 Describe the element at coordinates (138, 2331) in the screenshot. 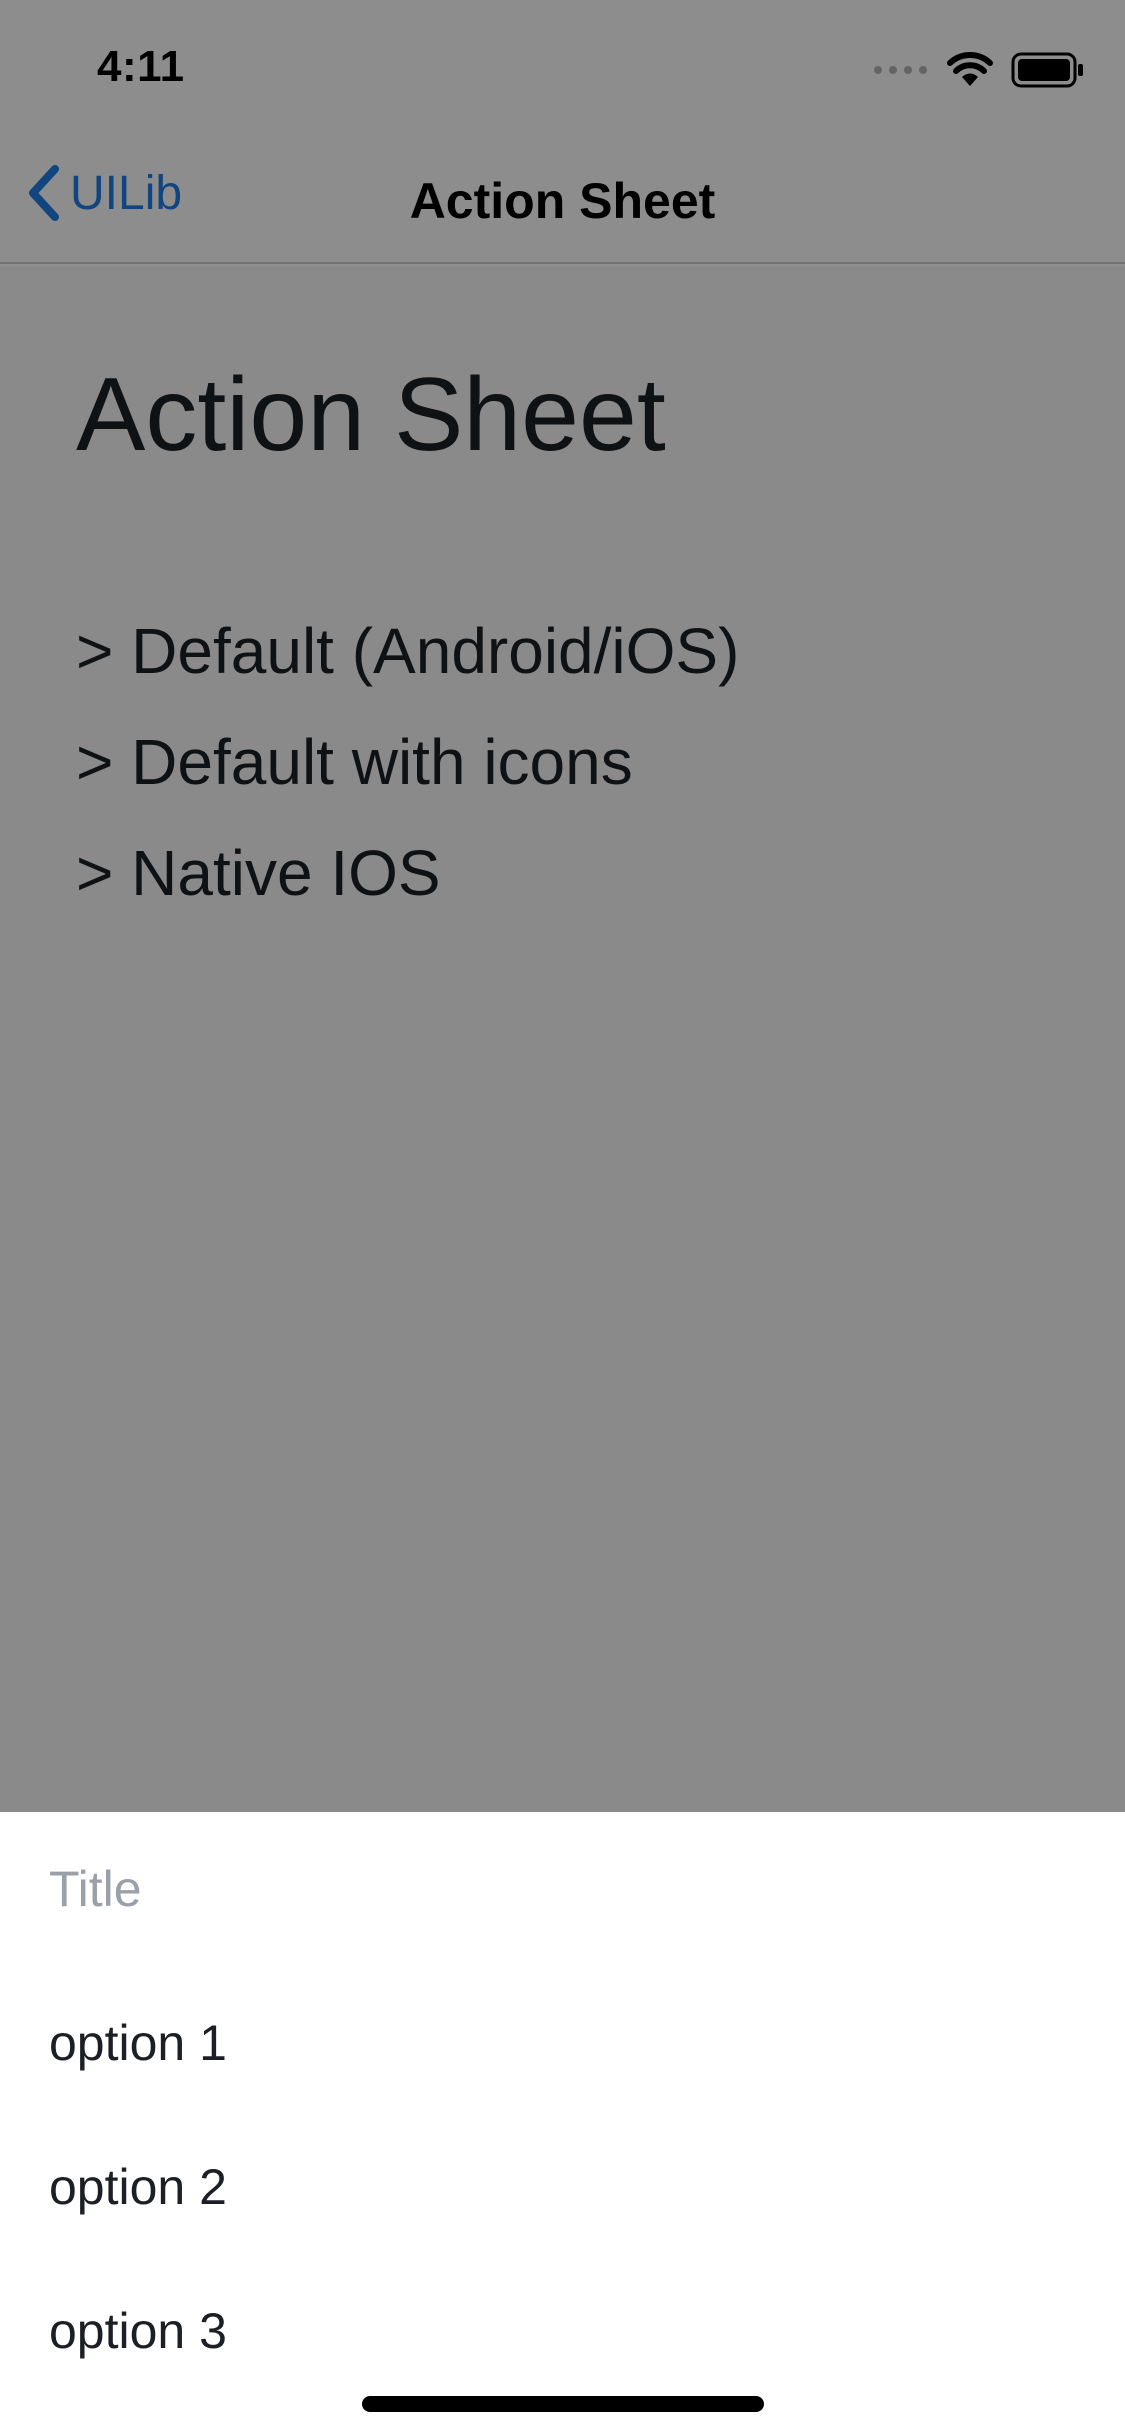

I see `action-sheet-option-3: option 3` at that location.